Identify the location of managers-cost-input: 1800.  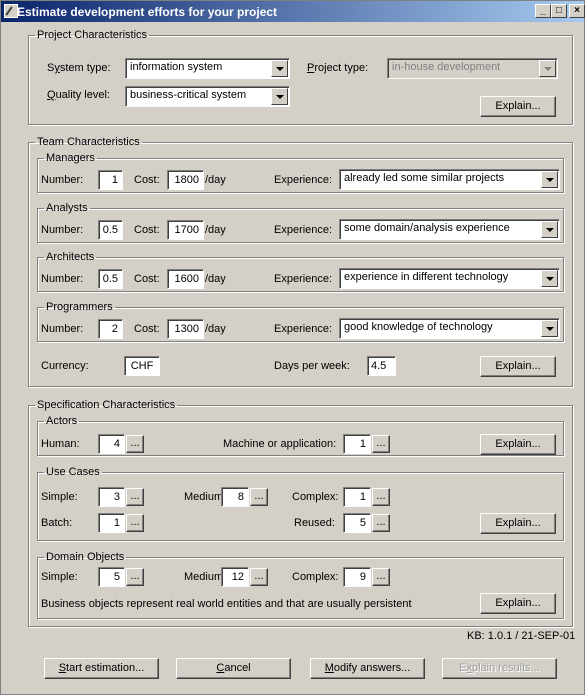
(185, 180).